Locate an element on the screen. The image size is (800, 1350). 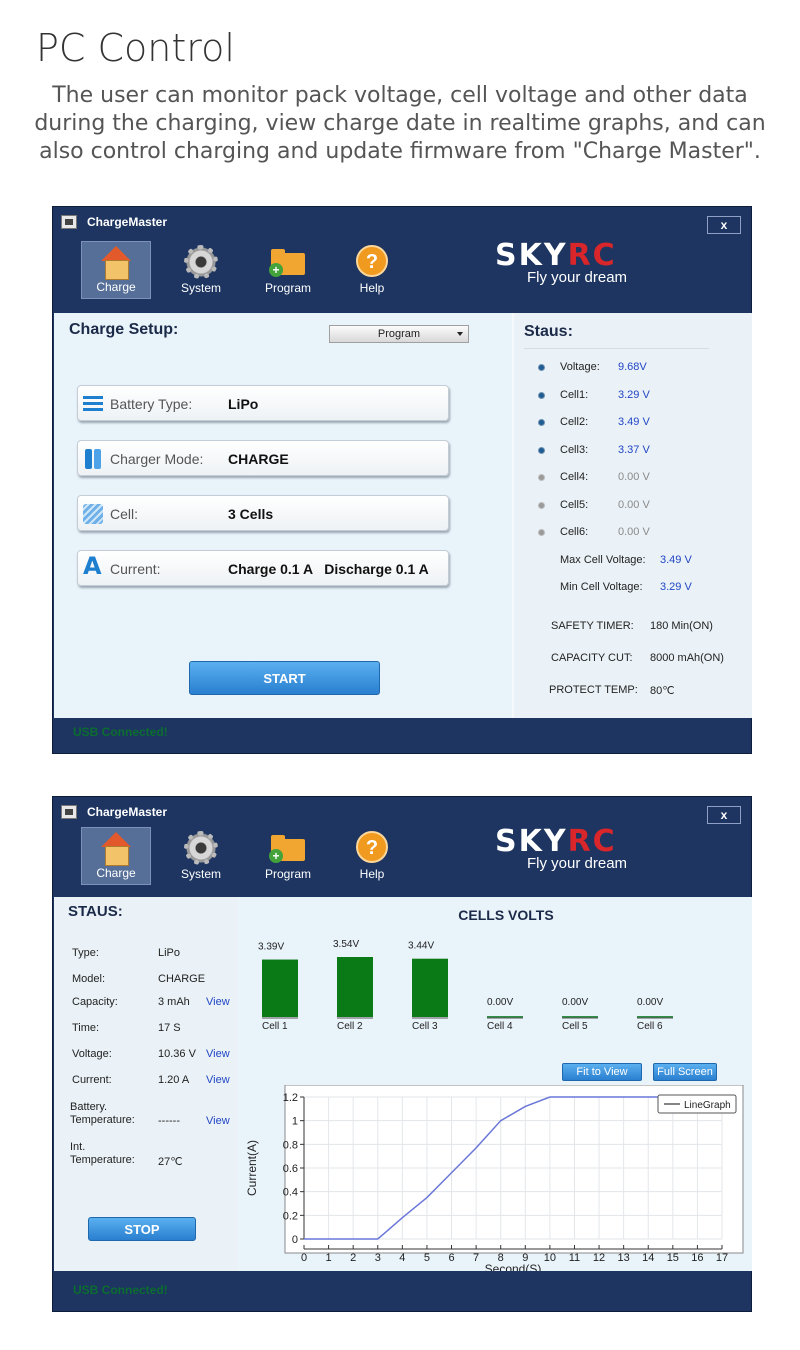
y-tick-label: 0 is located at coordinates (295, 1240).